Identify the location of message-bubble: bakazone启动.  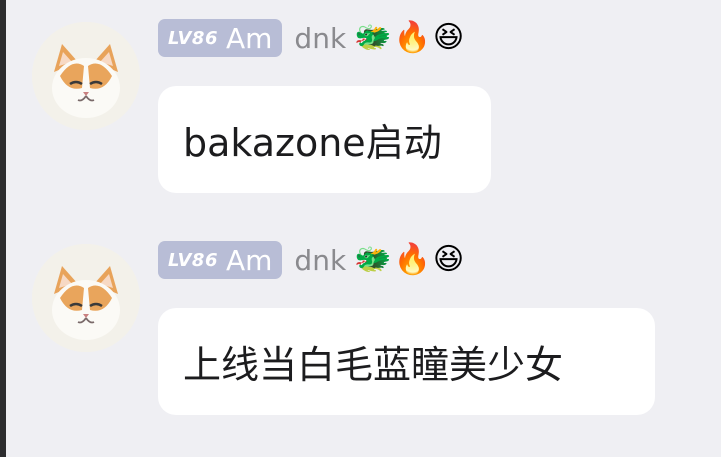
(324, 139).